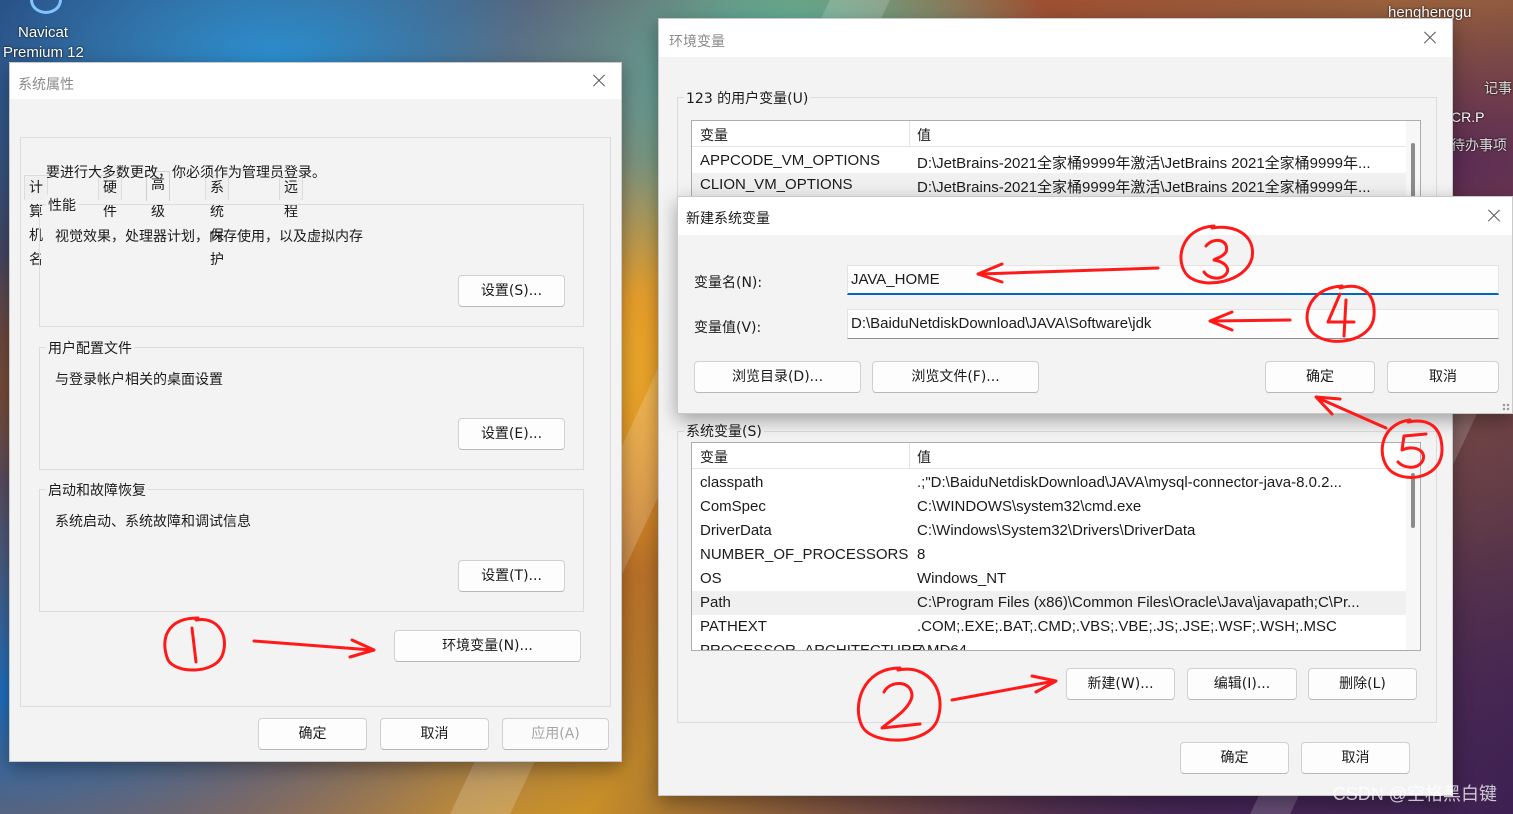  What do you see at coordinates (46, 85) in the screenshot?
I see `window-title: 系统属性` at bounding box center [46, 85].